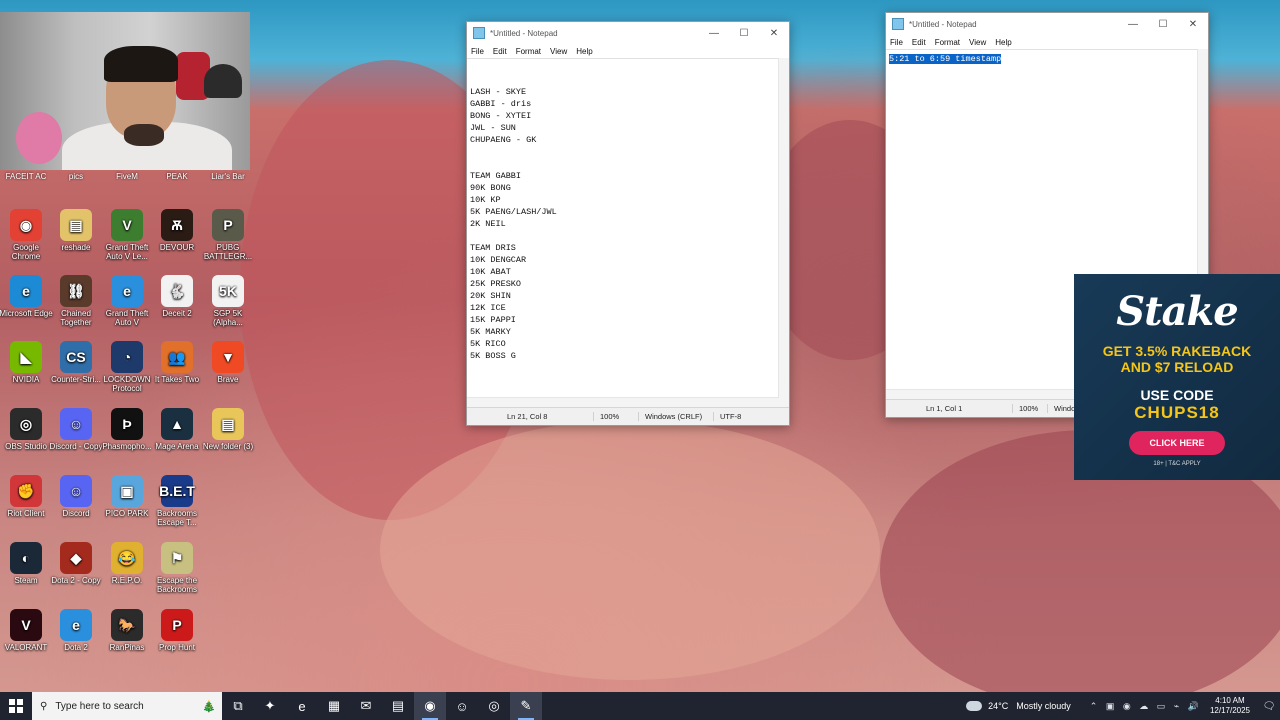  Describe the element at coordinates (270, 706) in the screenshot. I see `taskbar-copilot-button: ✦` at that location.